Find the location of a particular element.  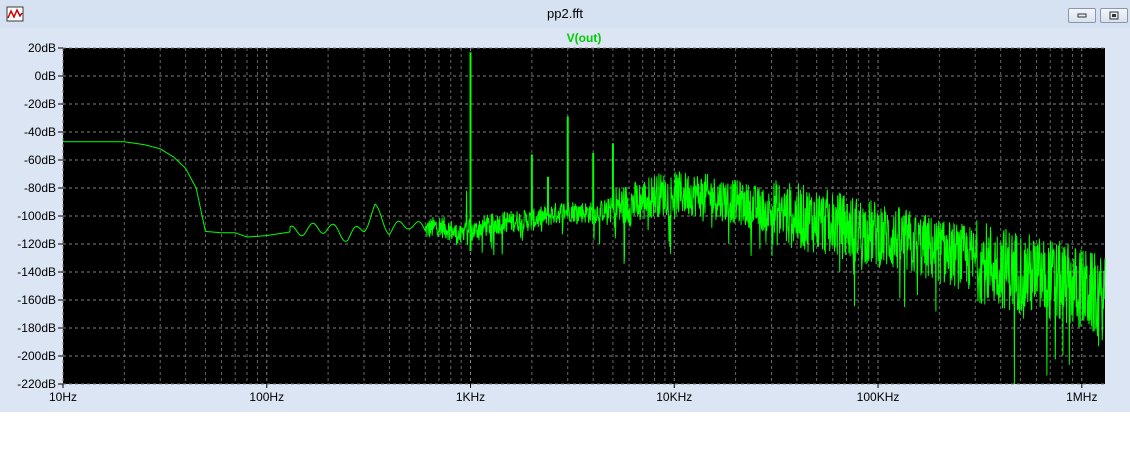

x-tick-label: 1MHz is located at coordinates (1081, 397).